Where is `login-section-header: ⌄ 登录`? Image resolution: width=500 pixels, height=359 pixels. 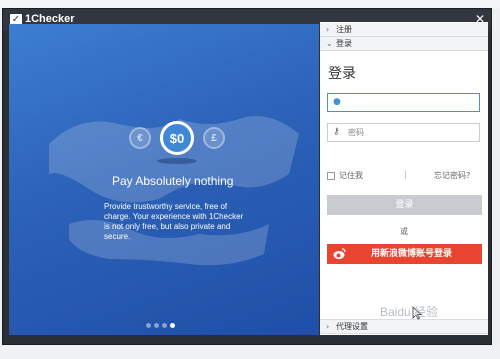
login-section-header: ⌄ 登录 is located at coordinates (404, 44).